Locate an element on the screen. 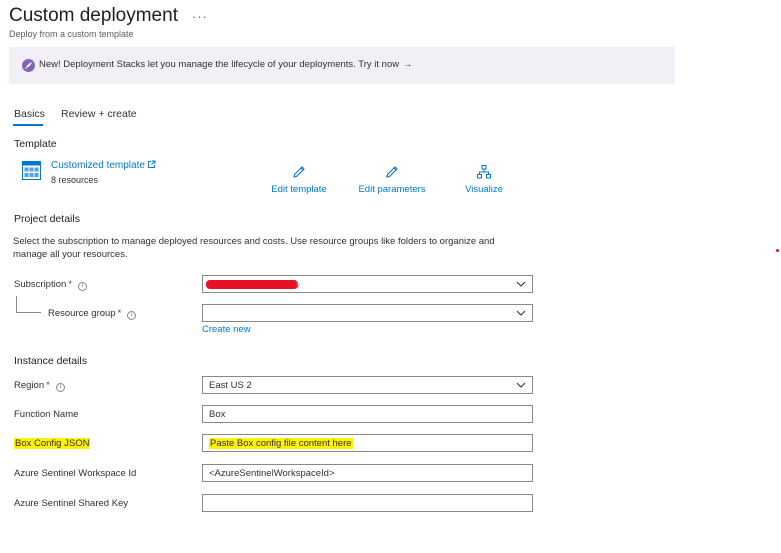 This screenshot has width=781, height=553. workspace-id-input: <AzureSentinelWorkspaceId> is located at coordinates (367, 473).